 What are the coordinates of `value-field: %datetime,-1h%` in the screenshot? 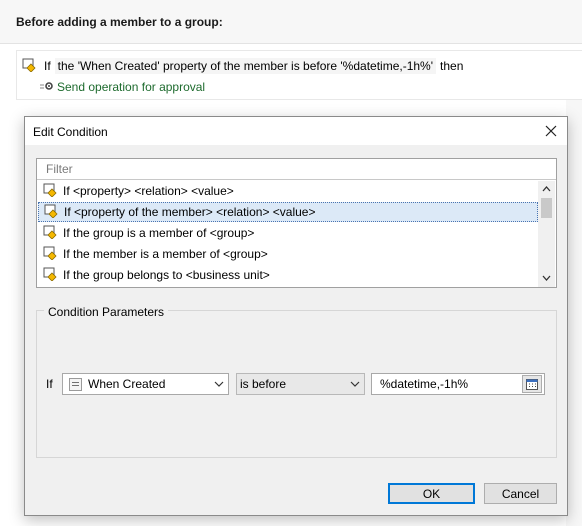 It's located at (458, 384).